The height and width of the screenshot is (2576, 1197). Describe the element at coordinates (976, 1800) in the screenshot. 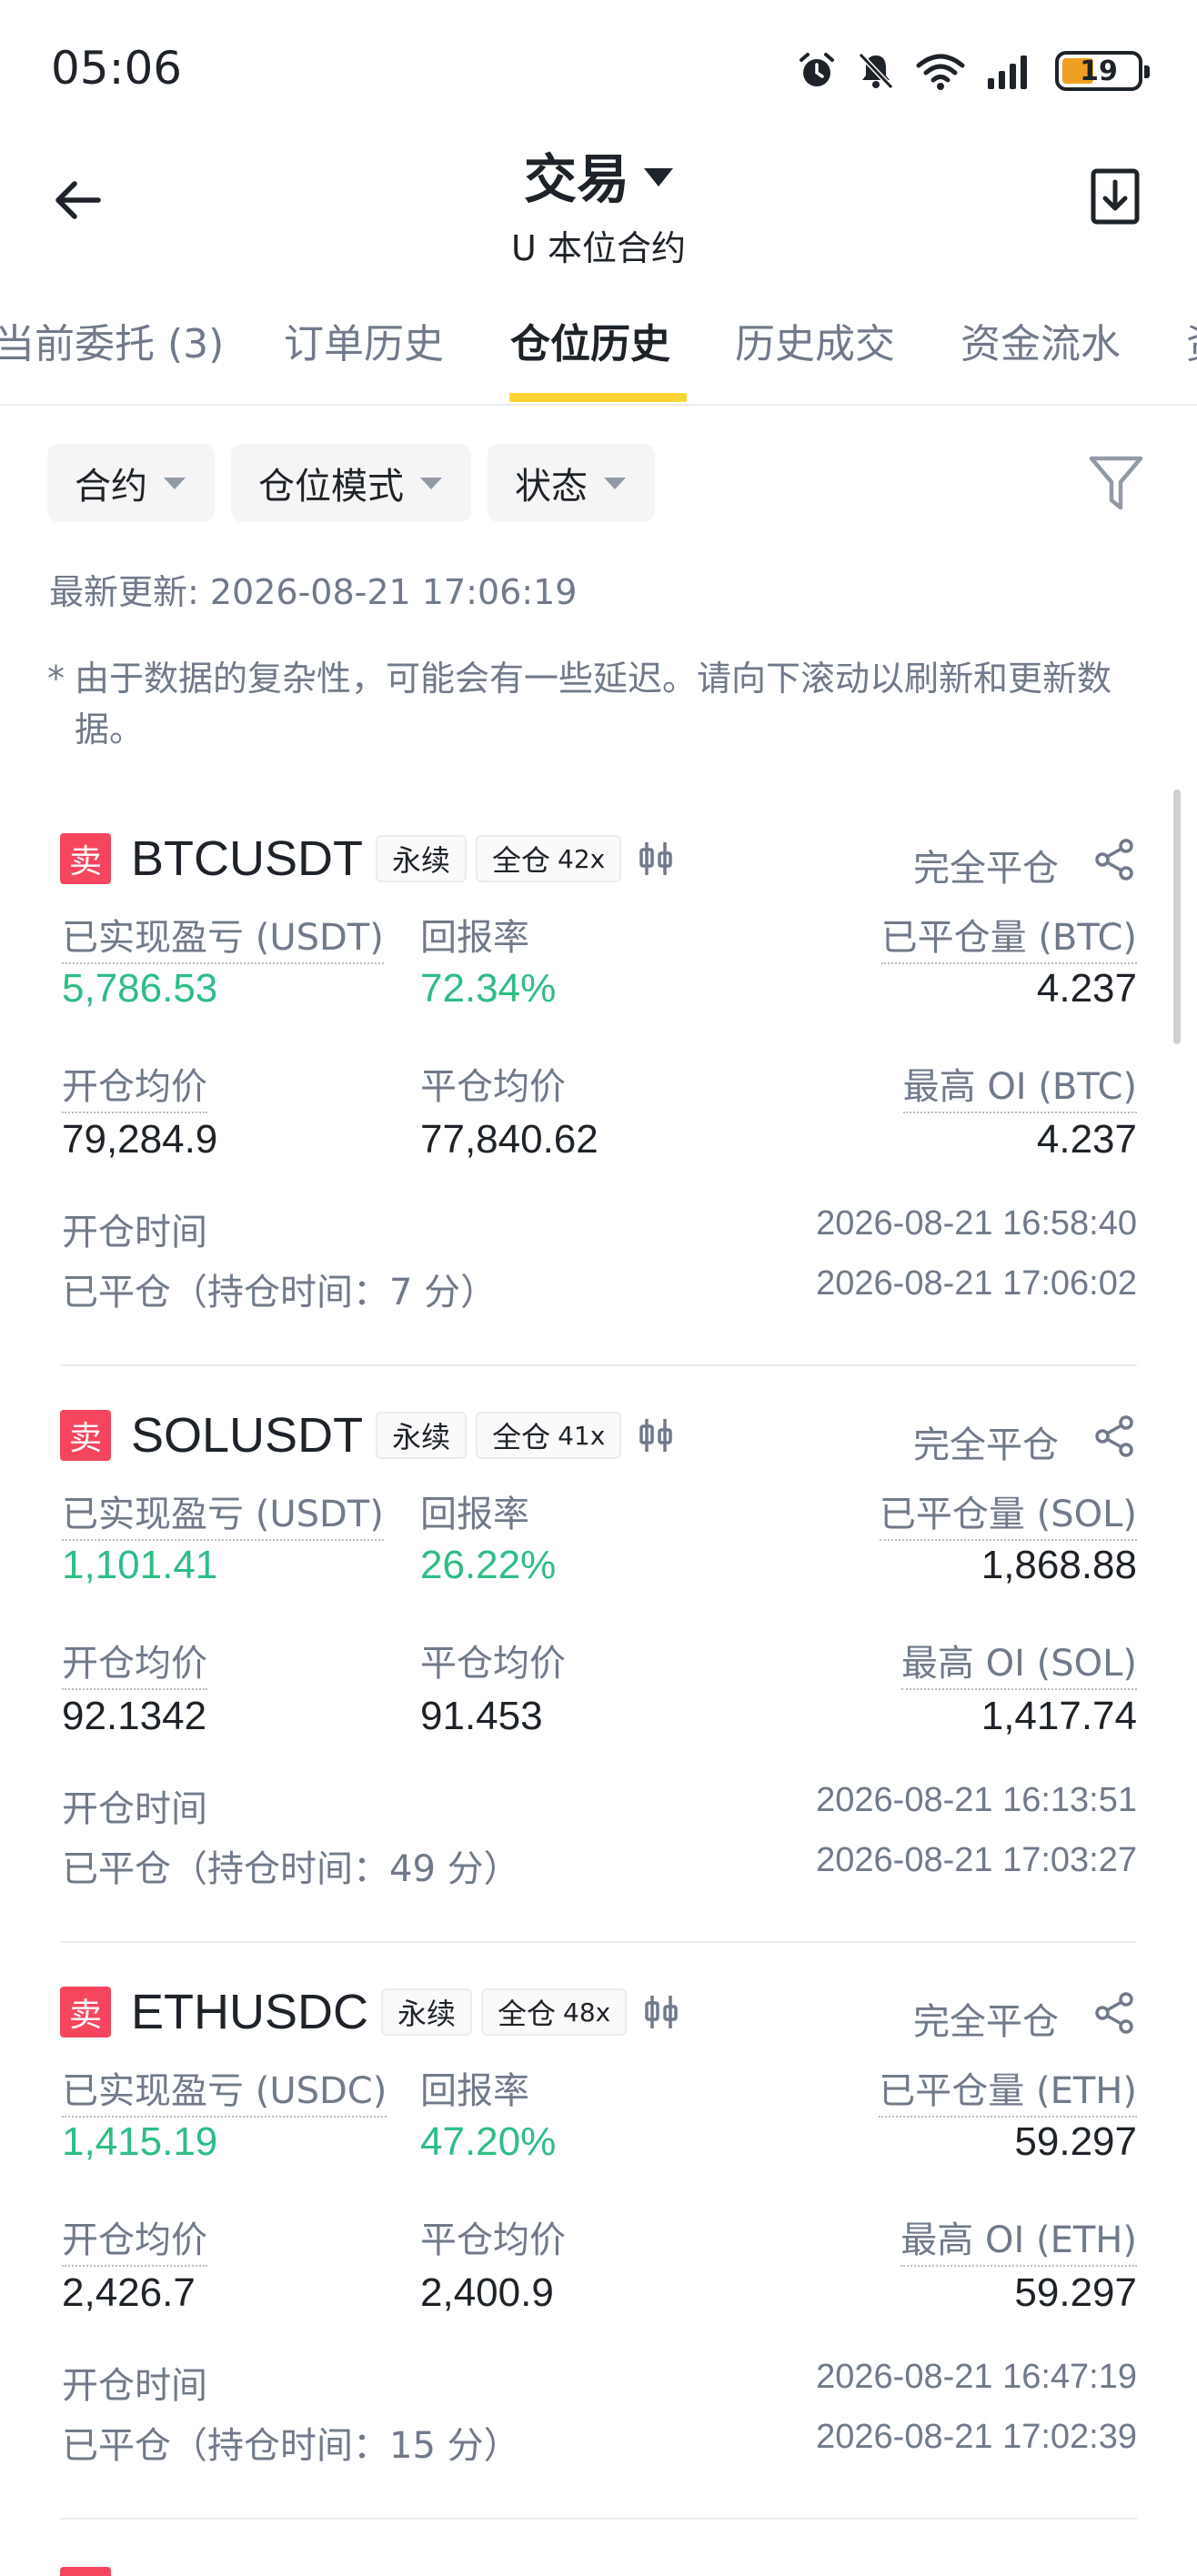

I see `open-time-value: 2026-08-21 16:13:51` at that location.